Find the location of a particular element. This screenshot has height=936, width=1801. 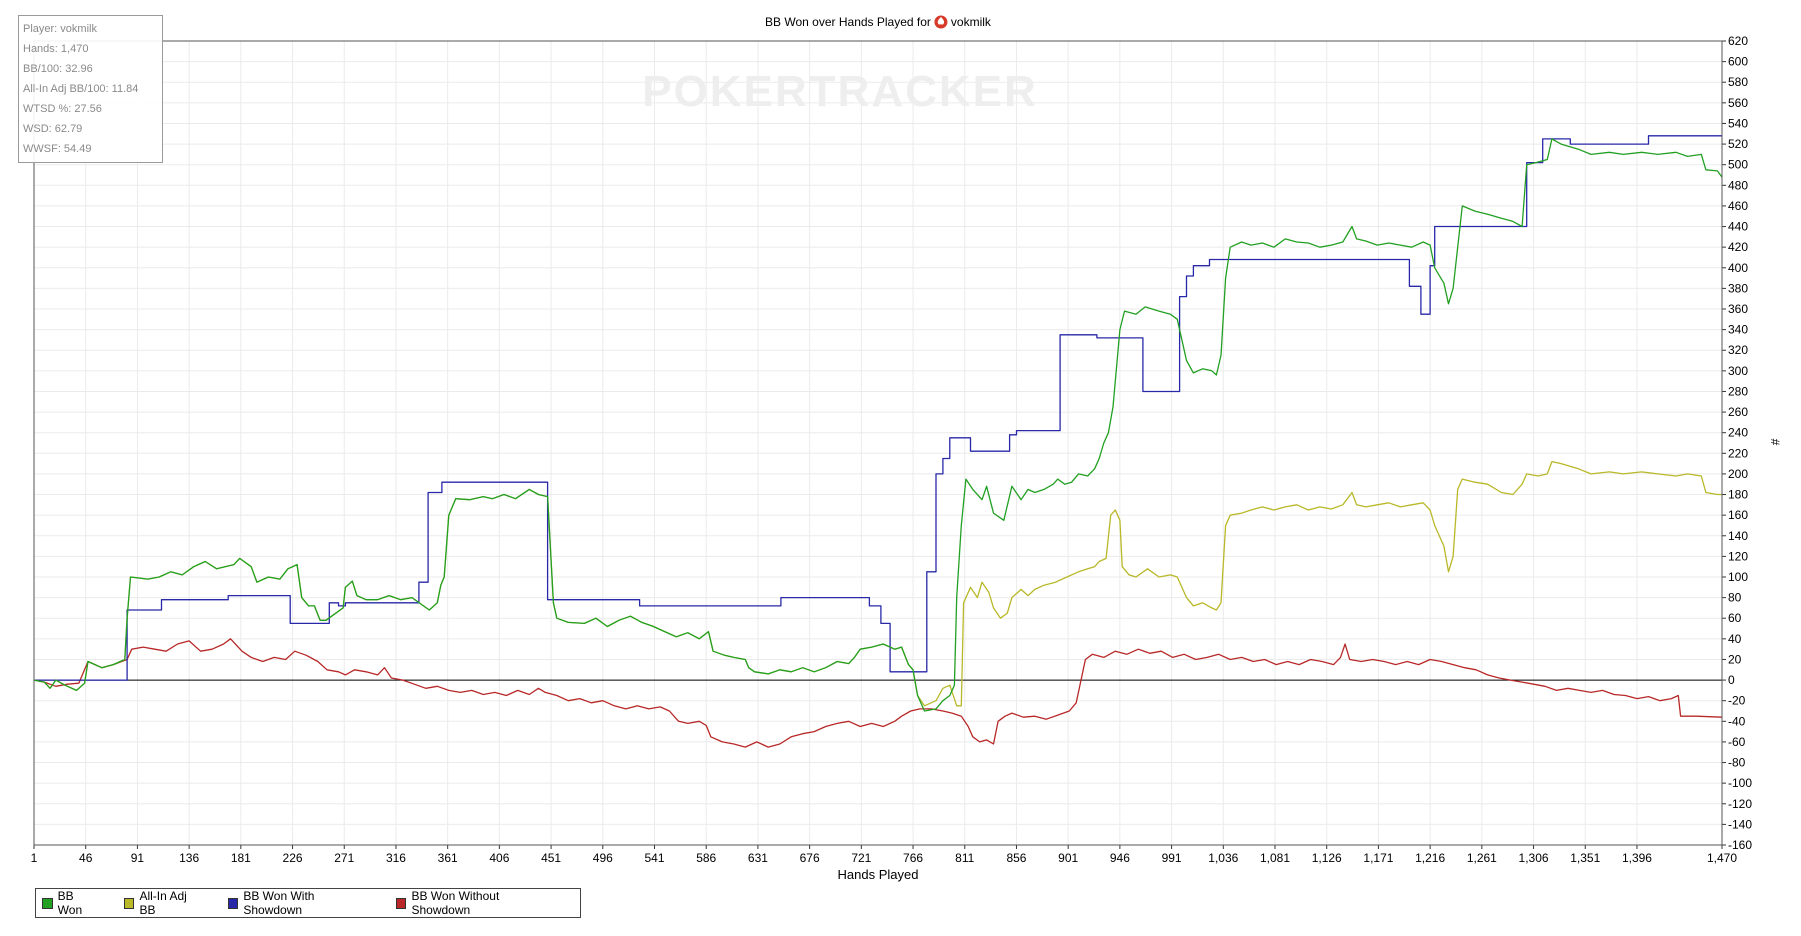

y-tick-label: 140 is located at coordinates (1738, 536).